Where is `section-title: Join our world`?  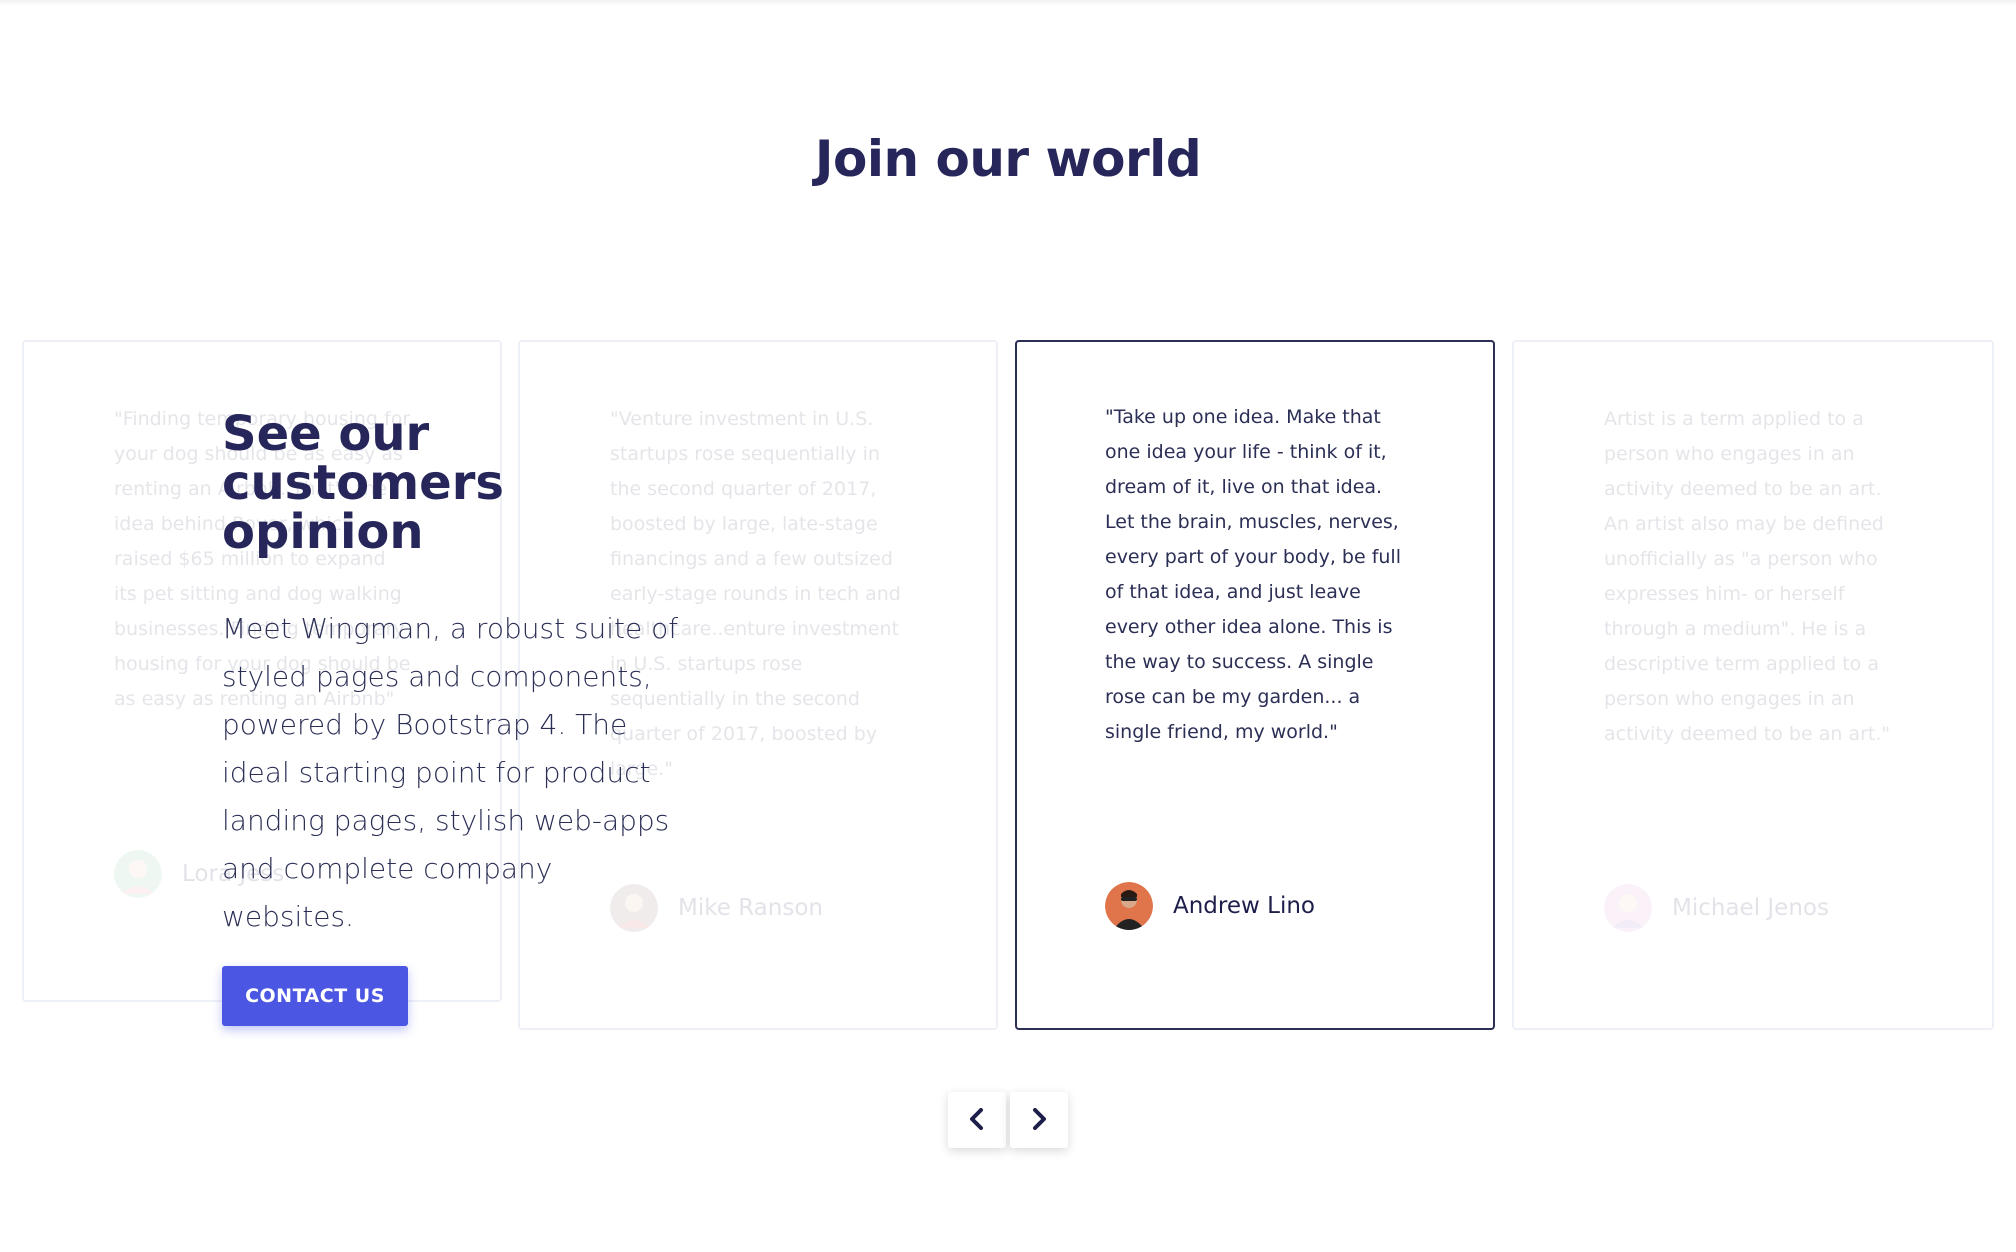 section-title: Join our world is located at coordinates (1008, 159).